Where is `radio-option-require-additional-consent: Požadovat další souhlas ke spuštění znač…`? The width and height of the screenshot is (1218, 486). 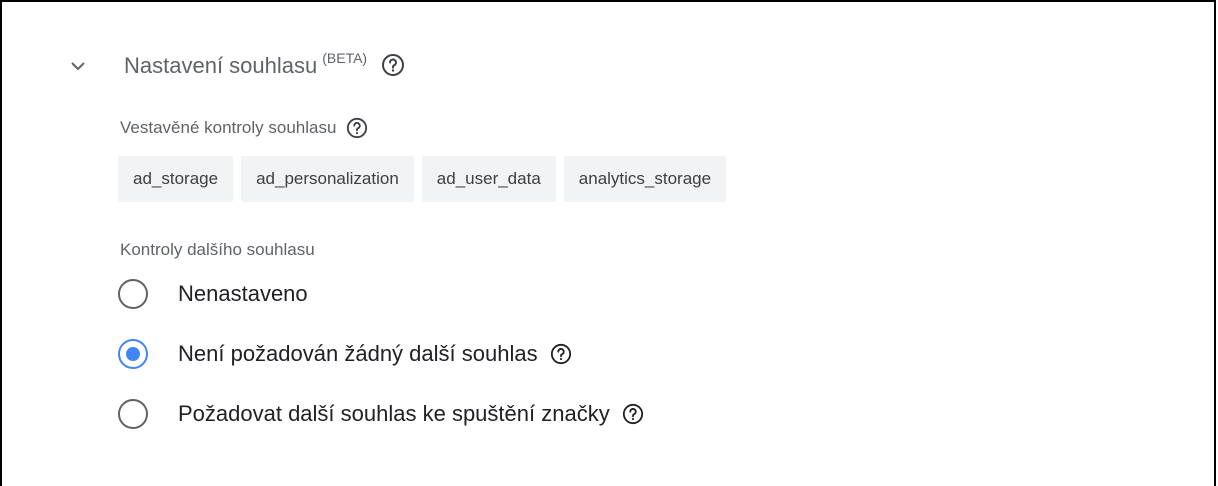
radio-option-require-additional-consent: Požadovat další souhlas ke spuštění znač… is located at coordinates (381, 414).